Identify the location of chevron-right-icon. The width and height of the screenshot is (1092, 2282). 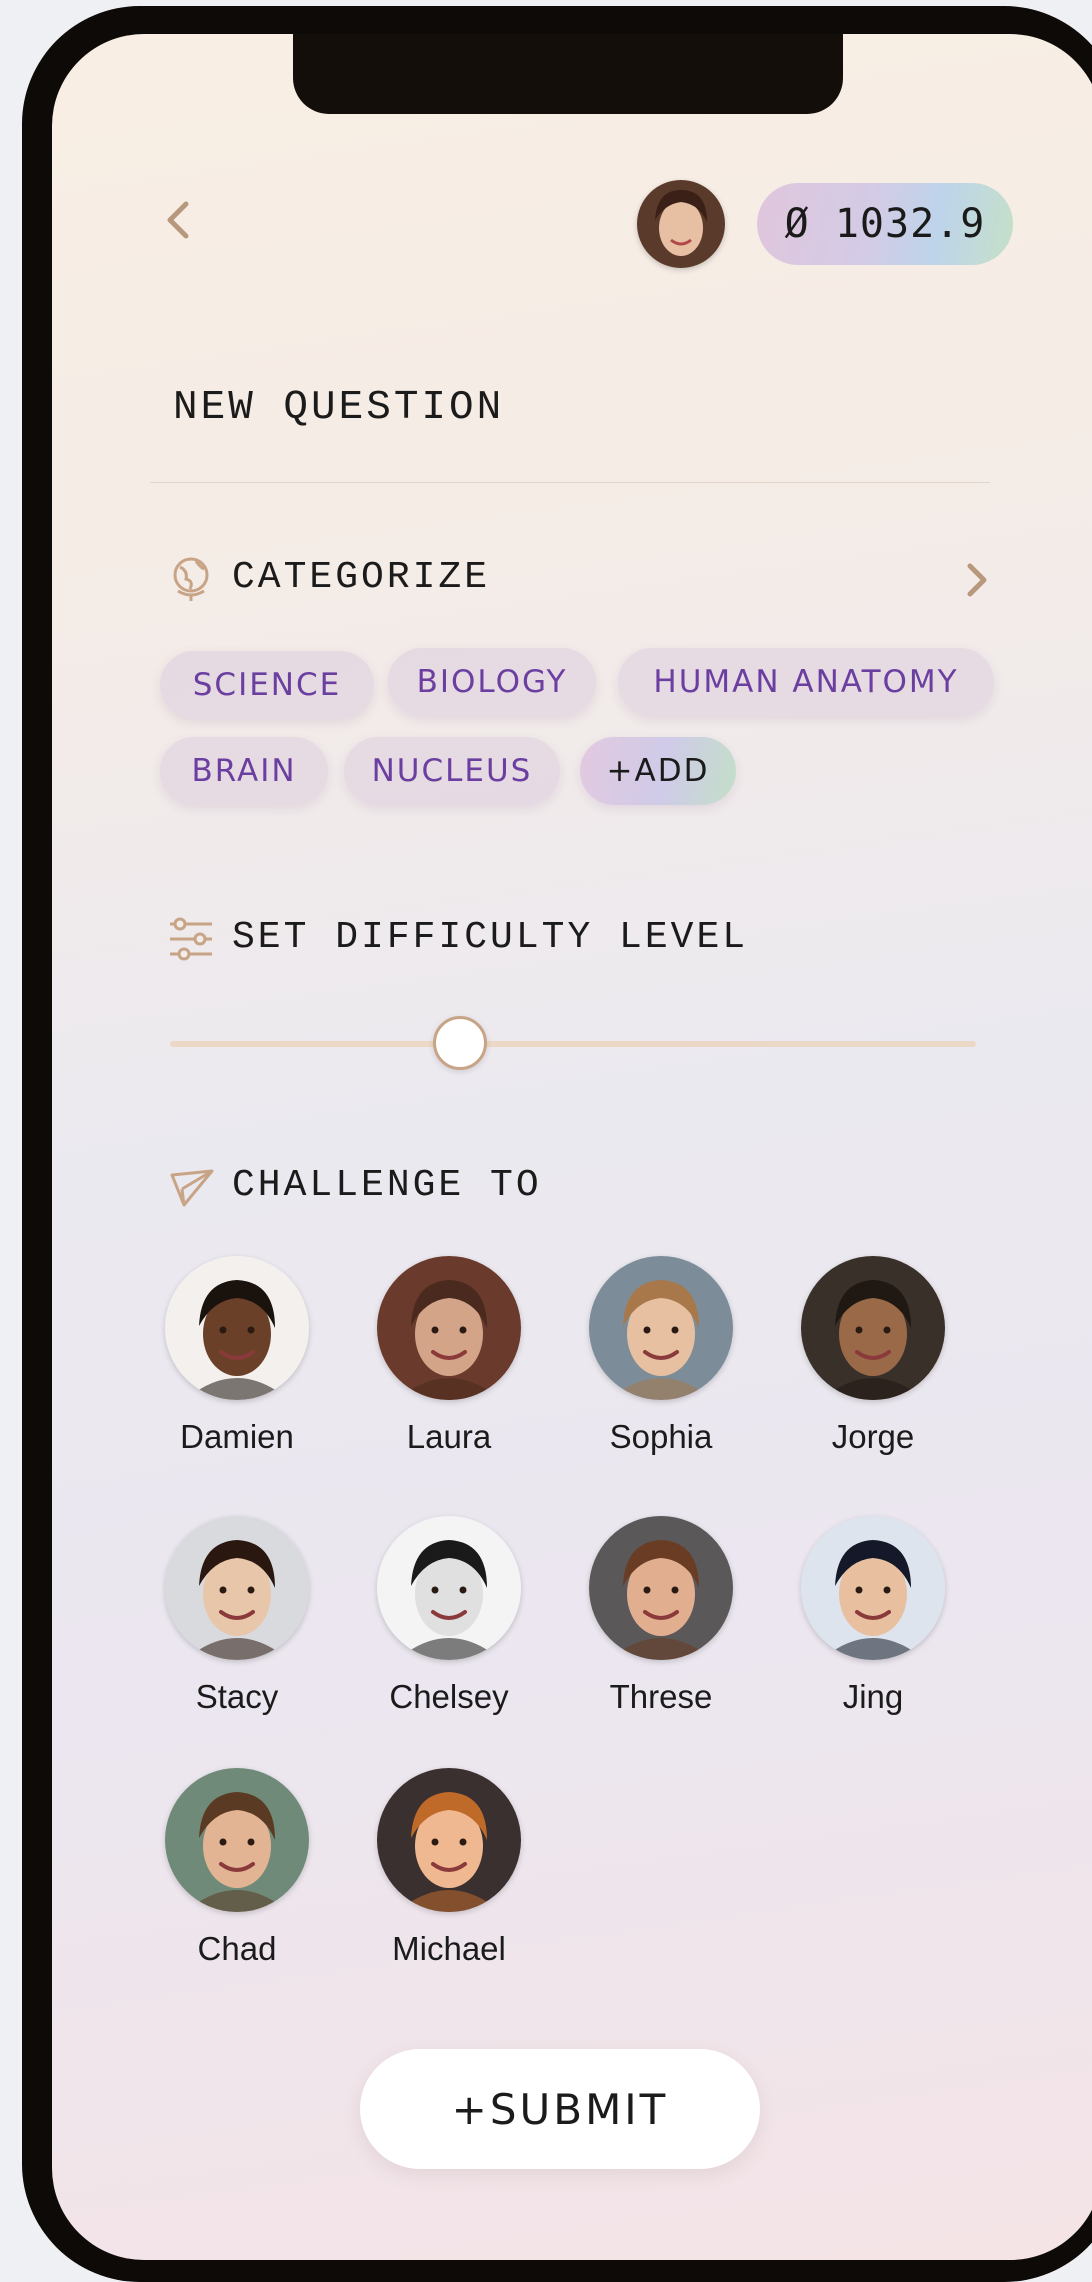
(977, 580).